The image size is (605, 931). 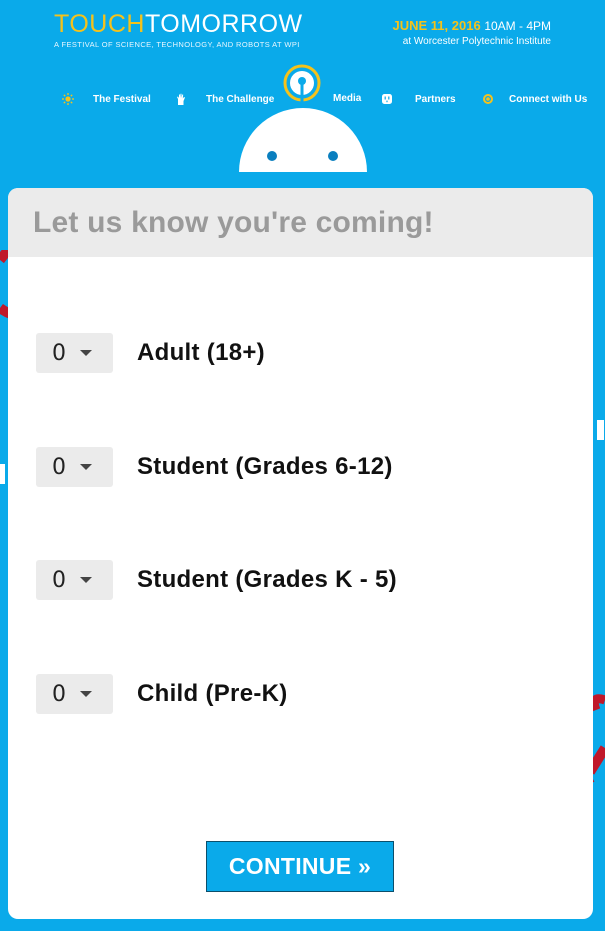 I want to click on event-time: 10AM - 4PM, so click(x=517, y=26).